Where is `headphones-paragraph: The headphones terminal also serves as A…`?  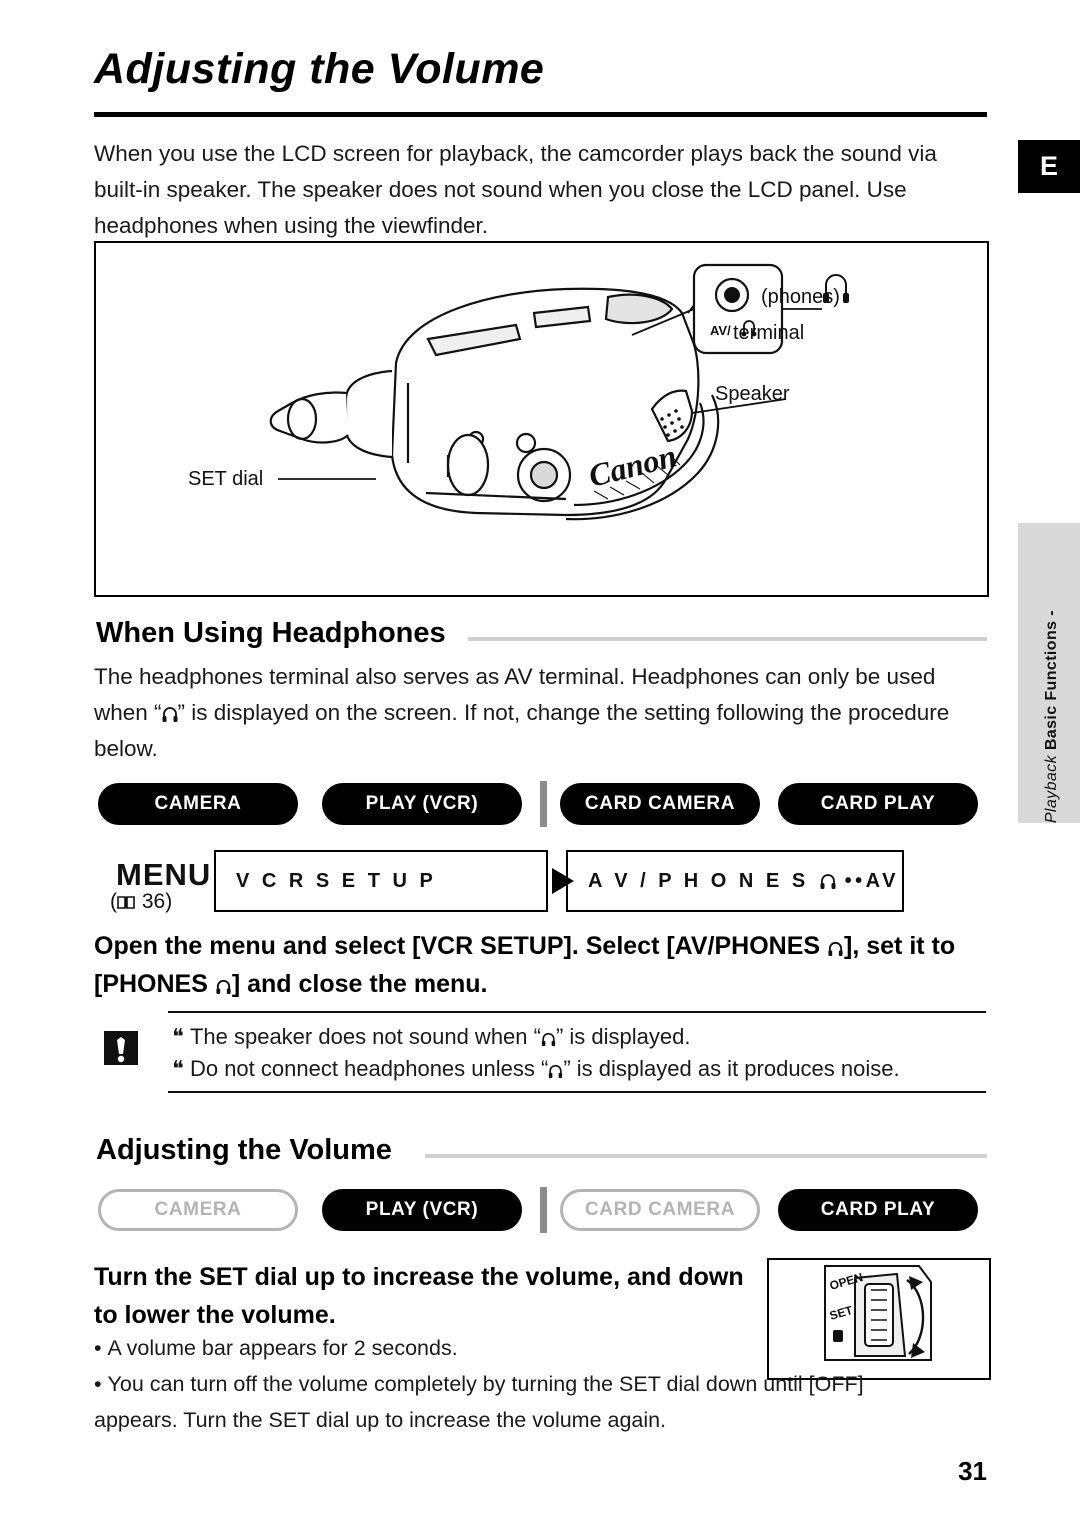
headphones-paragraph: The headphones terminal also serves as A… is located at coordinates (522, 712).